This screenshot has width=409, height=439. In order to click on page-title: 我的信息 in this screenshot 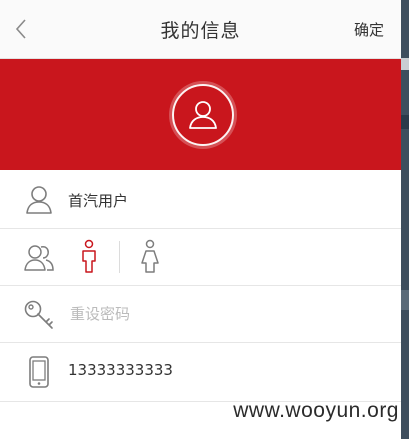, I will do `click(200, 31)`.